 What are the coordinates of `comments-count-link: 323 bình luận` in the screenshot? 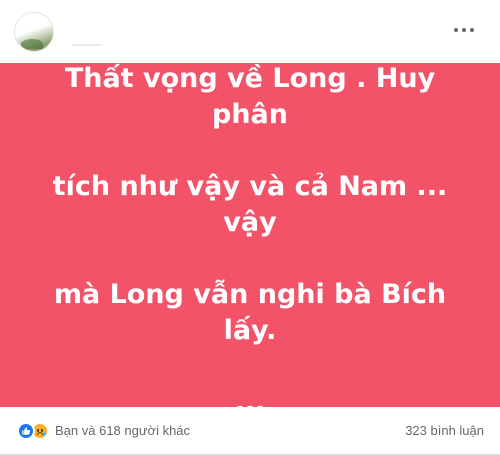 It's located at (444, 430).